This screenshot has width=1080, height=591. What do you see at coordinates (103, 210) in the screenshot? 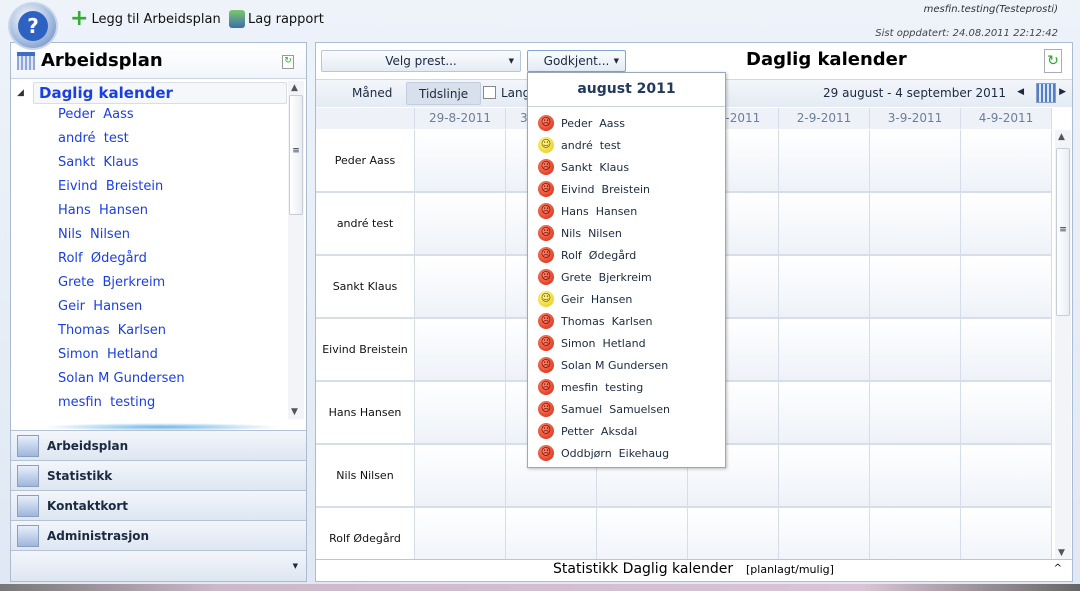
I see `tree-item: Hans Hansen` at bounding box center [103, 210].